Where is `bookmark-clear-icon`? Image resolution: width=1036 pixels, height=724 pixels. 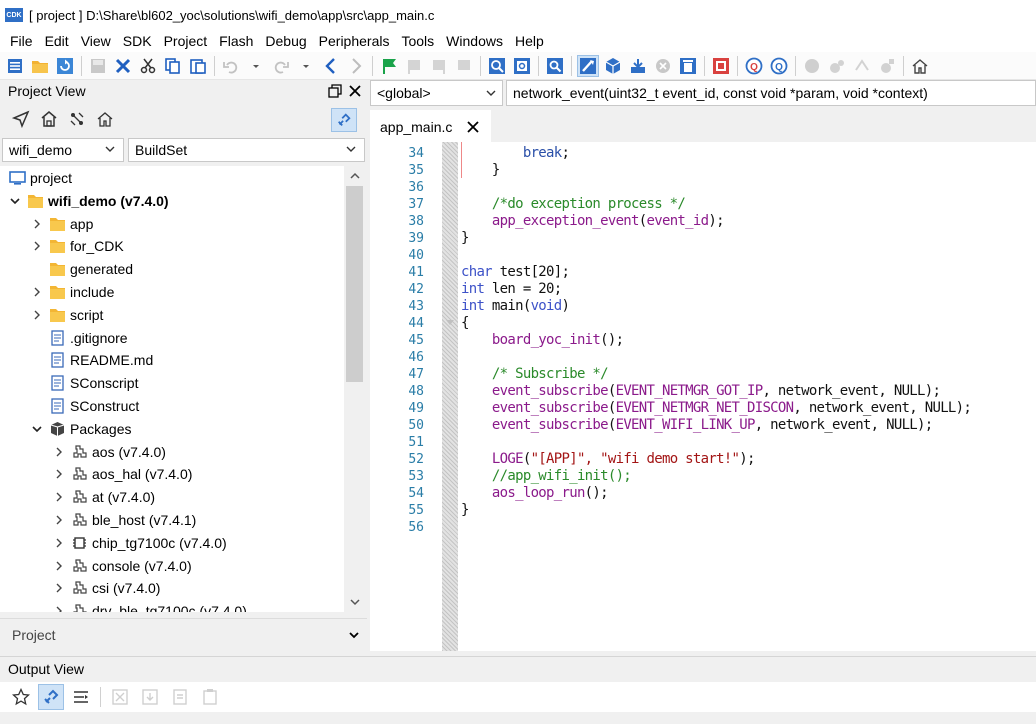
bookmark-clear-icon is located at coordinates (464, 66).